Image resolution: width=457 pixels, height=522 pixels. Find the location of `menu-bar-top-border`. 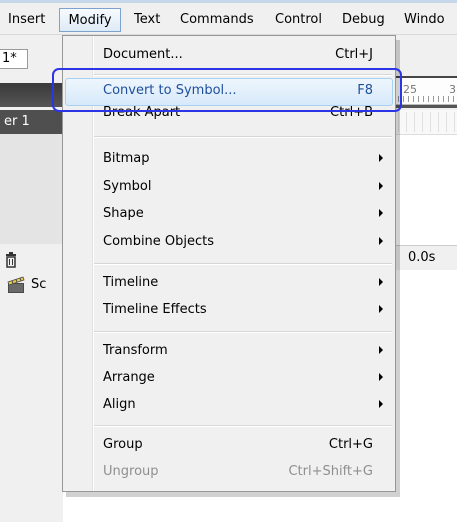

menu-bar-top-border is located at coordinates (228, 1).